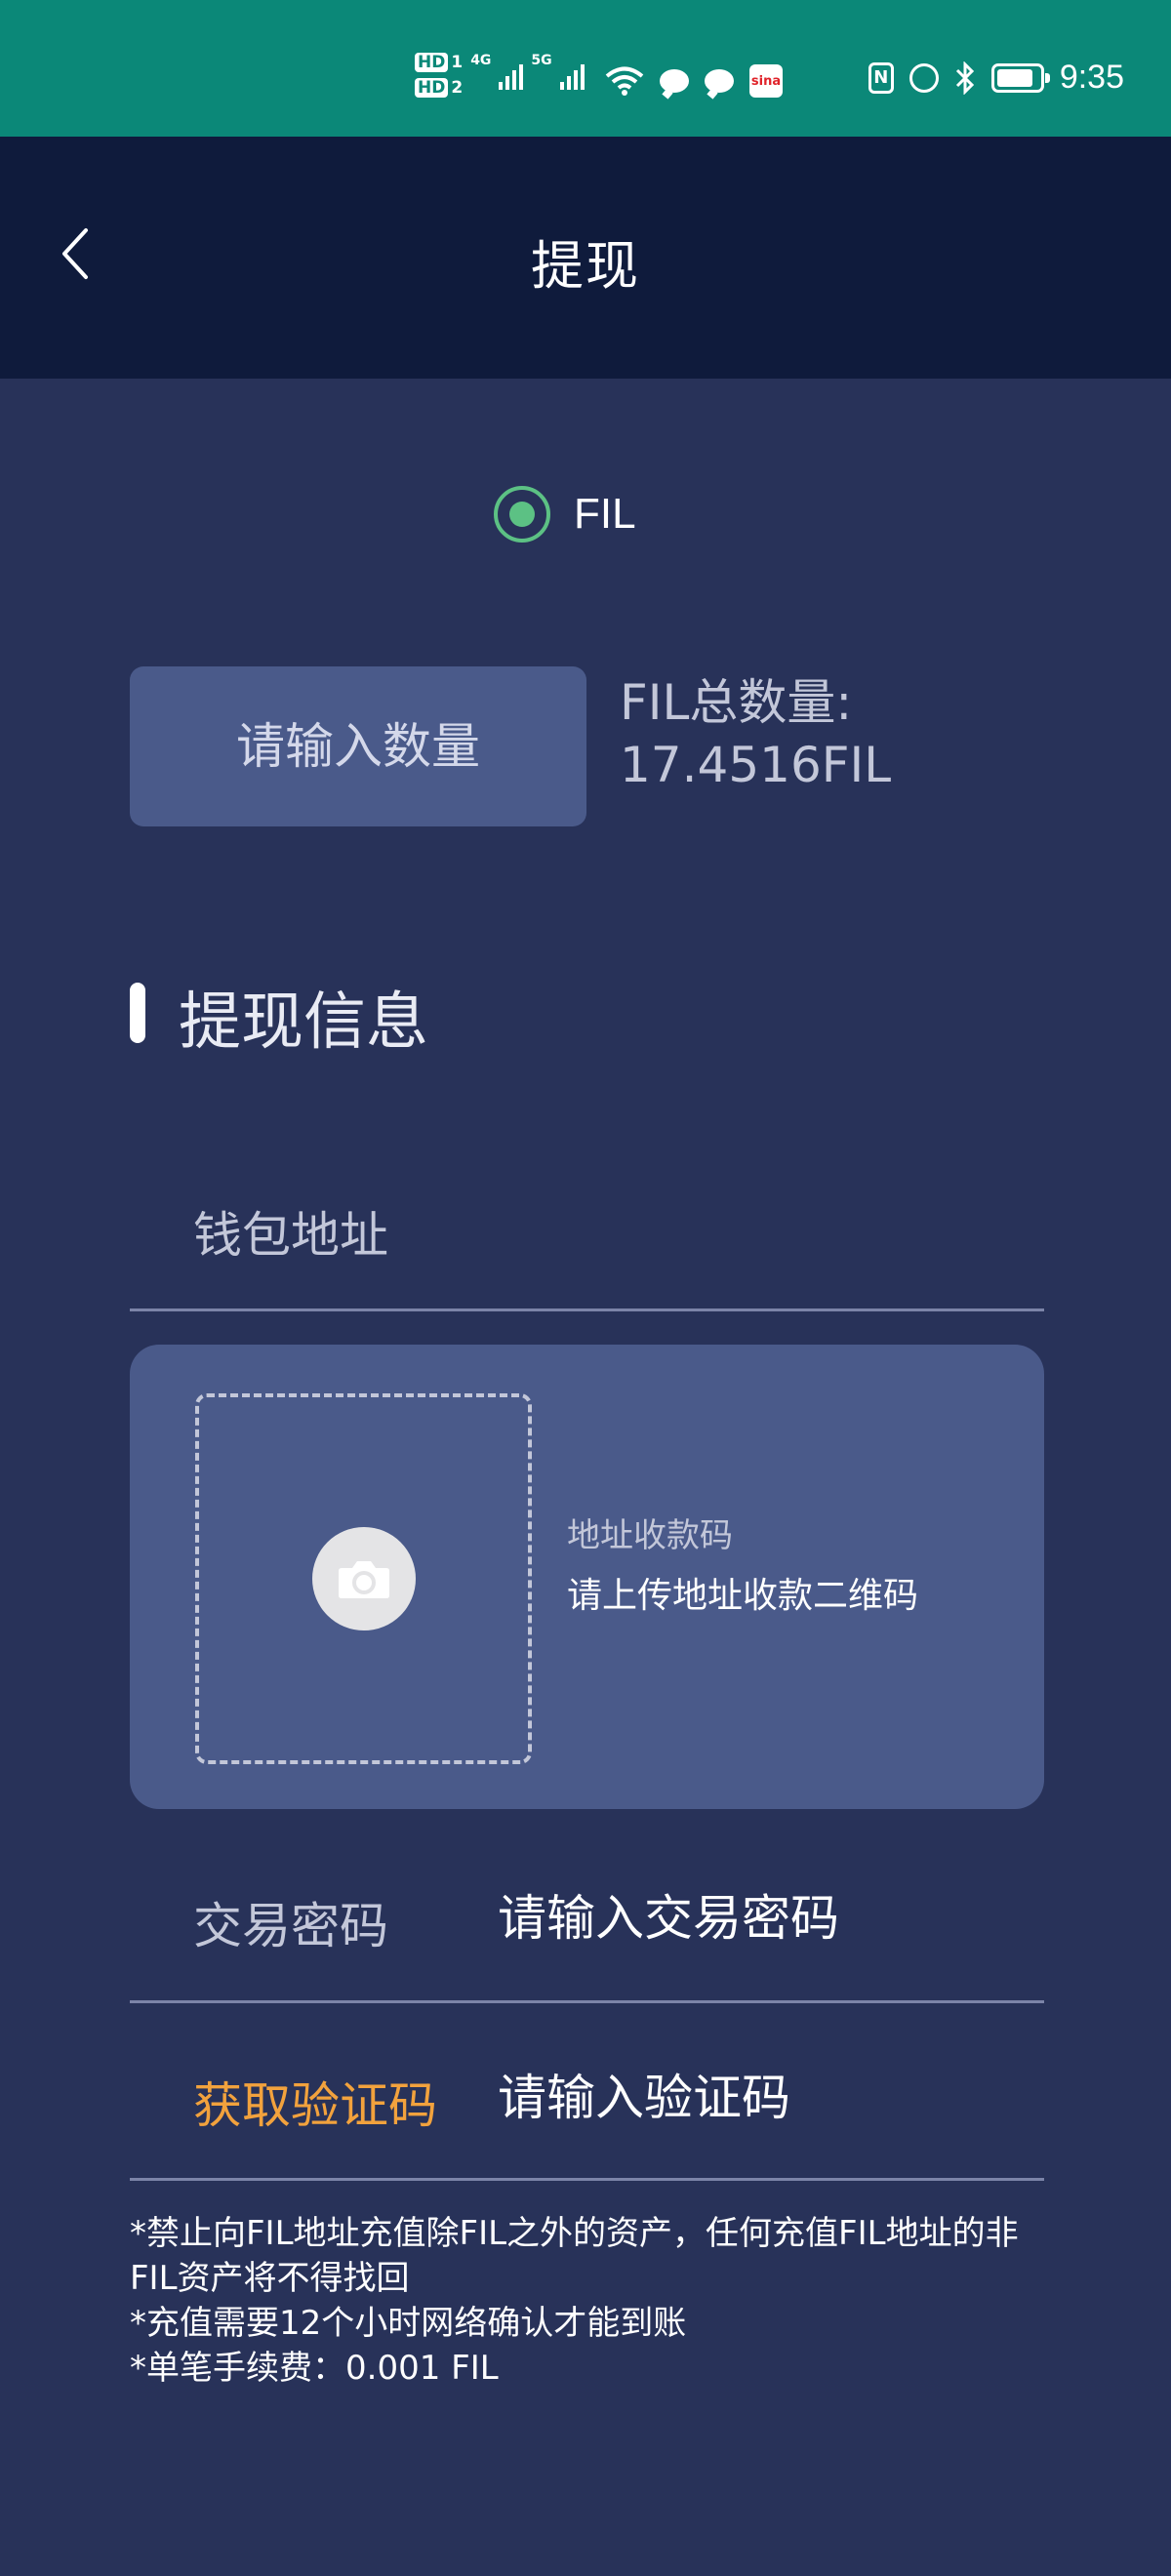 The height and width of the screenshot is (2576, 1171). What do you see at coordinates (565, 514) in the screenshot?
I see `currency-option-fil: FIL` at bounding box center [565, 514].